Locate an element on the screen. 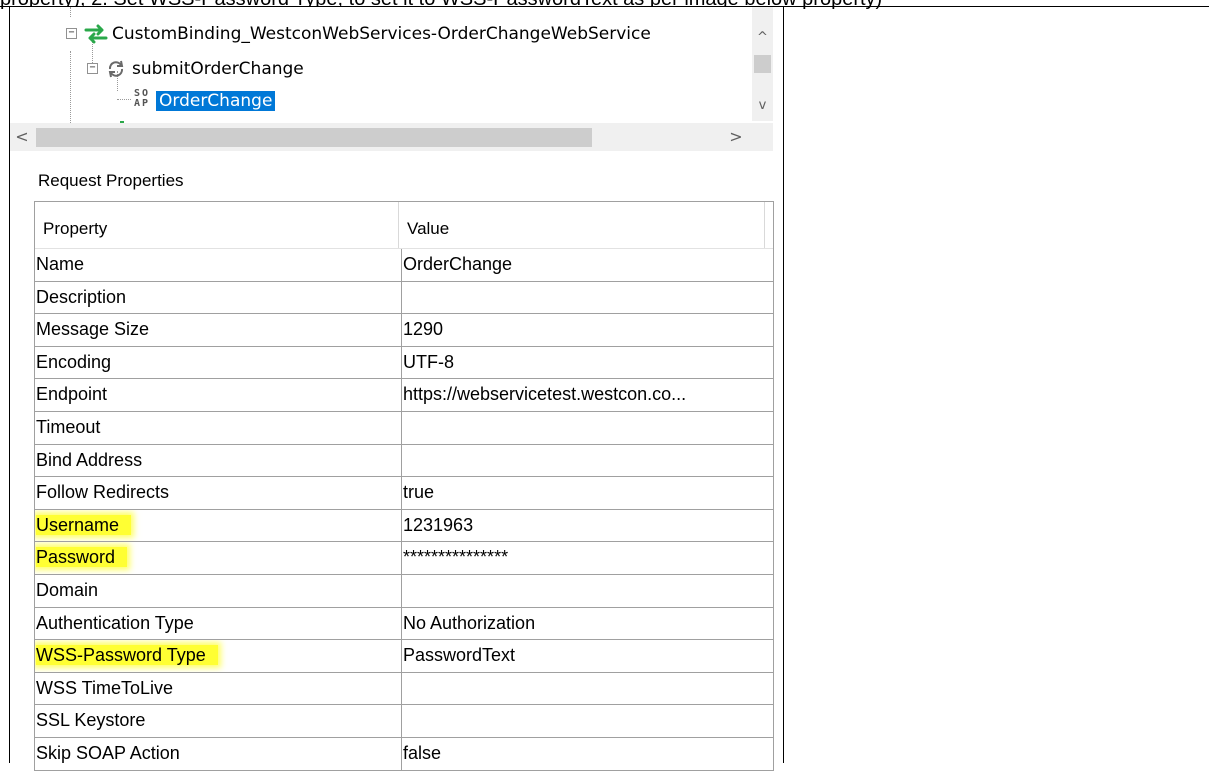  table-header: Property Value is located at coordinates (404, 225).